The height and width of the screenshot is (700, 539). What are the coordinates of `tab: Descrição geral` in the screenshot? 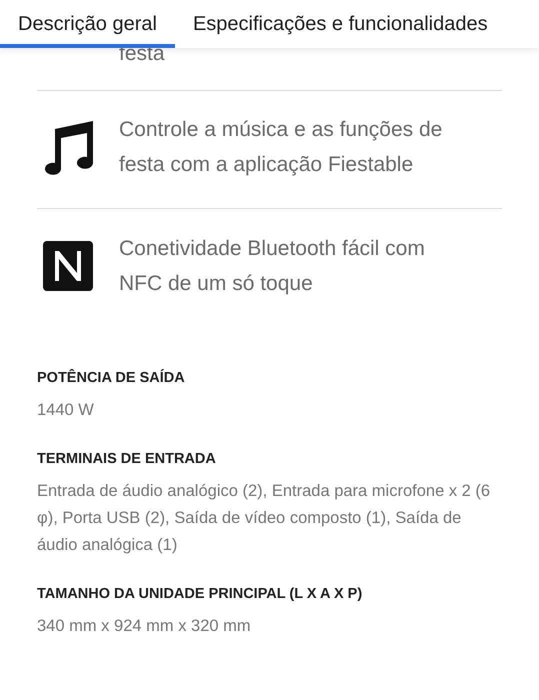 It's located at (87, 24).